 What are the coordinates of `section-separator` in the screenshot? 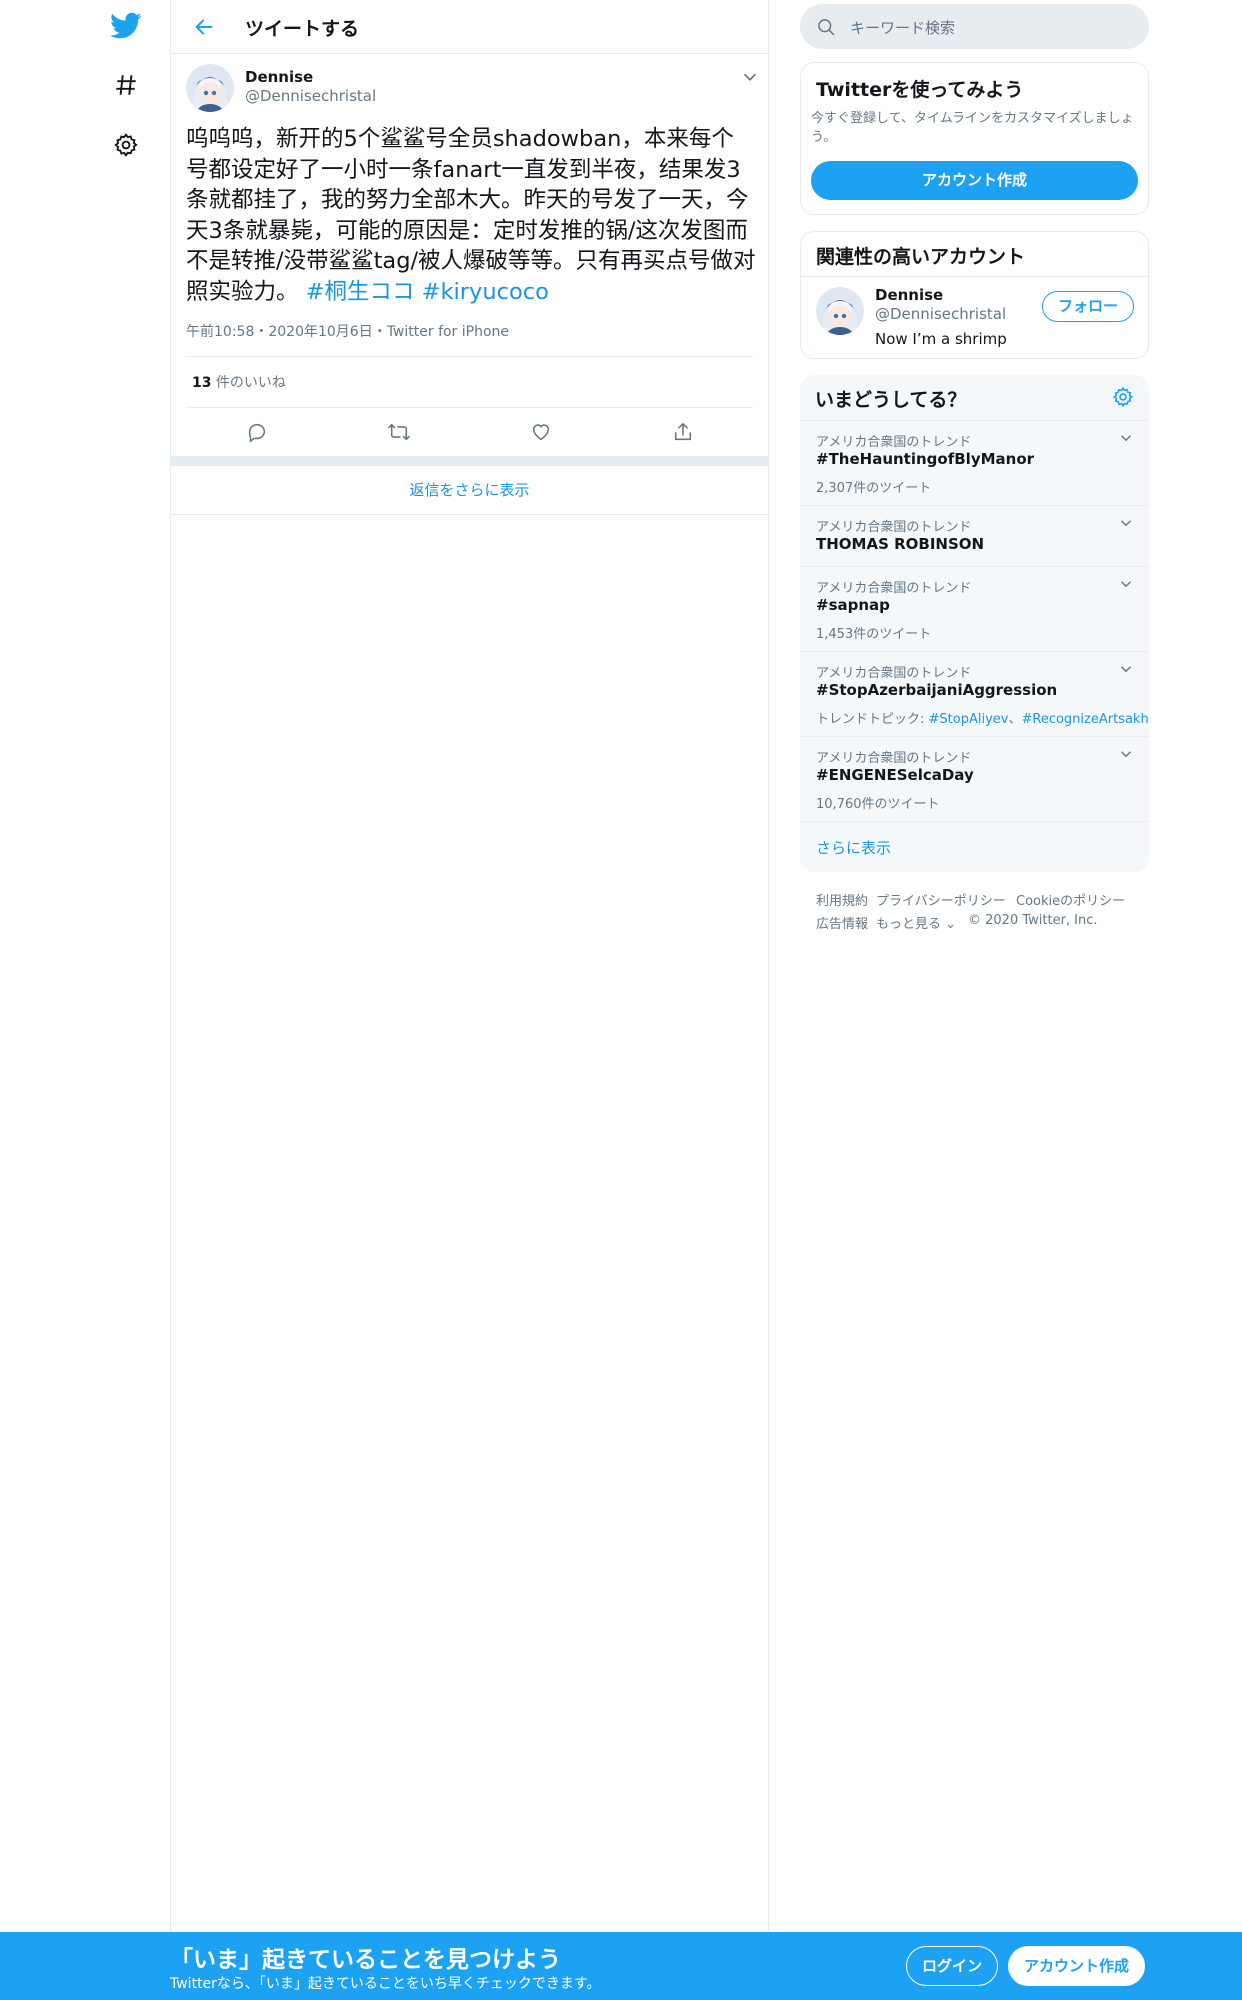 It's located at (469, 461).